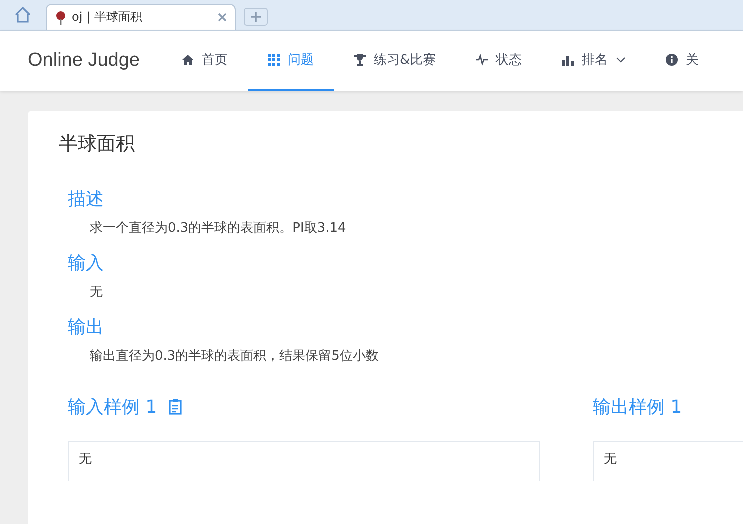  What do you see at coordinates (97, 144) in the screenshot?
I see `problem-title: 半球面积` at bounding box center [97, 144].